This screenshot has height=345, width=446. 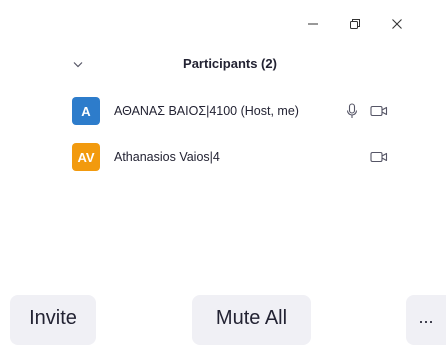 What do you see at coordinates (86, 111) in the screenshot?
I see `avatar: A` at bounding box center [86, 111].